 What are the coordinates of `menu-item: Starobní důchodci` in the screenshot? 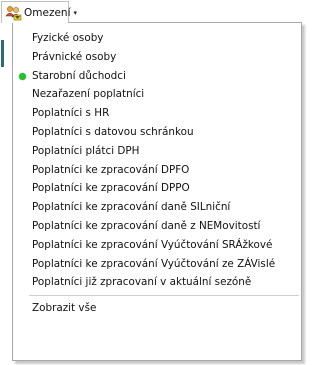 It's located at (157, 76).